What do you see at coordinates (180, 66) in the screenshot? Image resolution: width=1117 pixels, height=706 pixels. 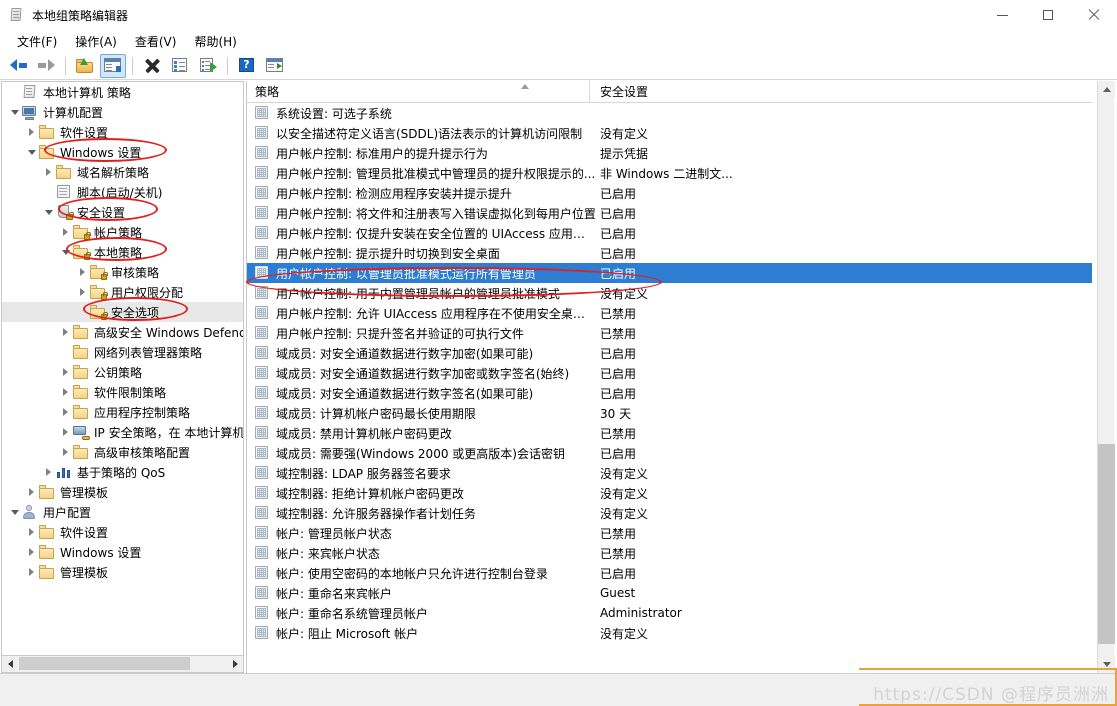 I see `properties-button` at bounding box center [180, 66].